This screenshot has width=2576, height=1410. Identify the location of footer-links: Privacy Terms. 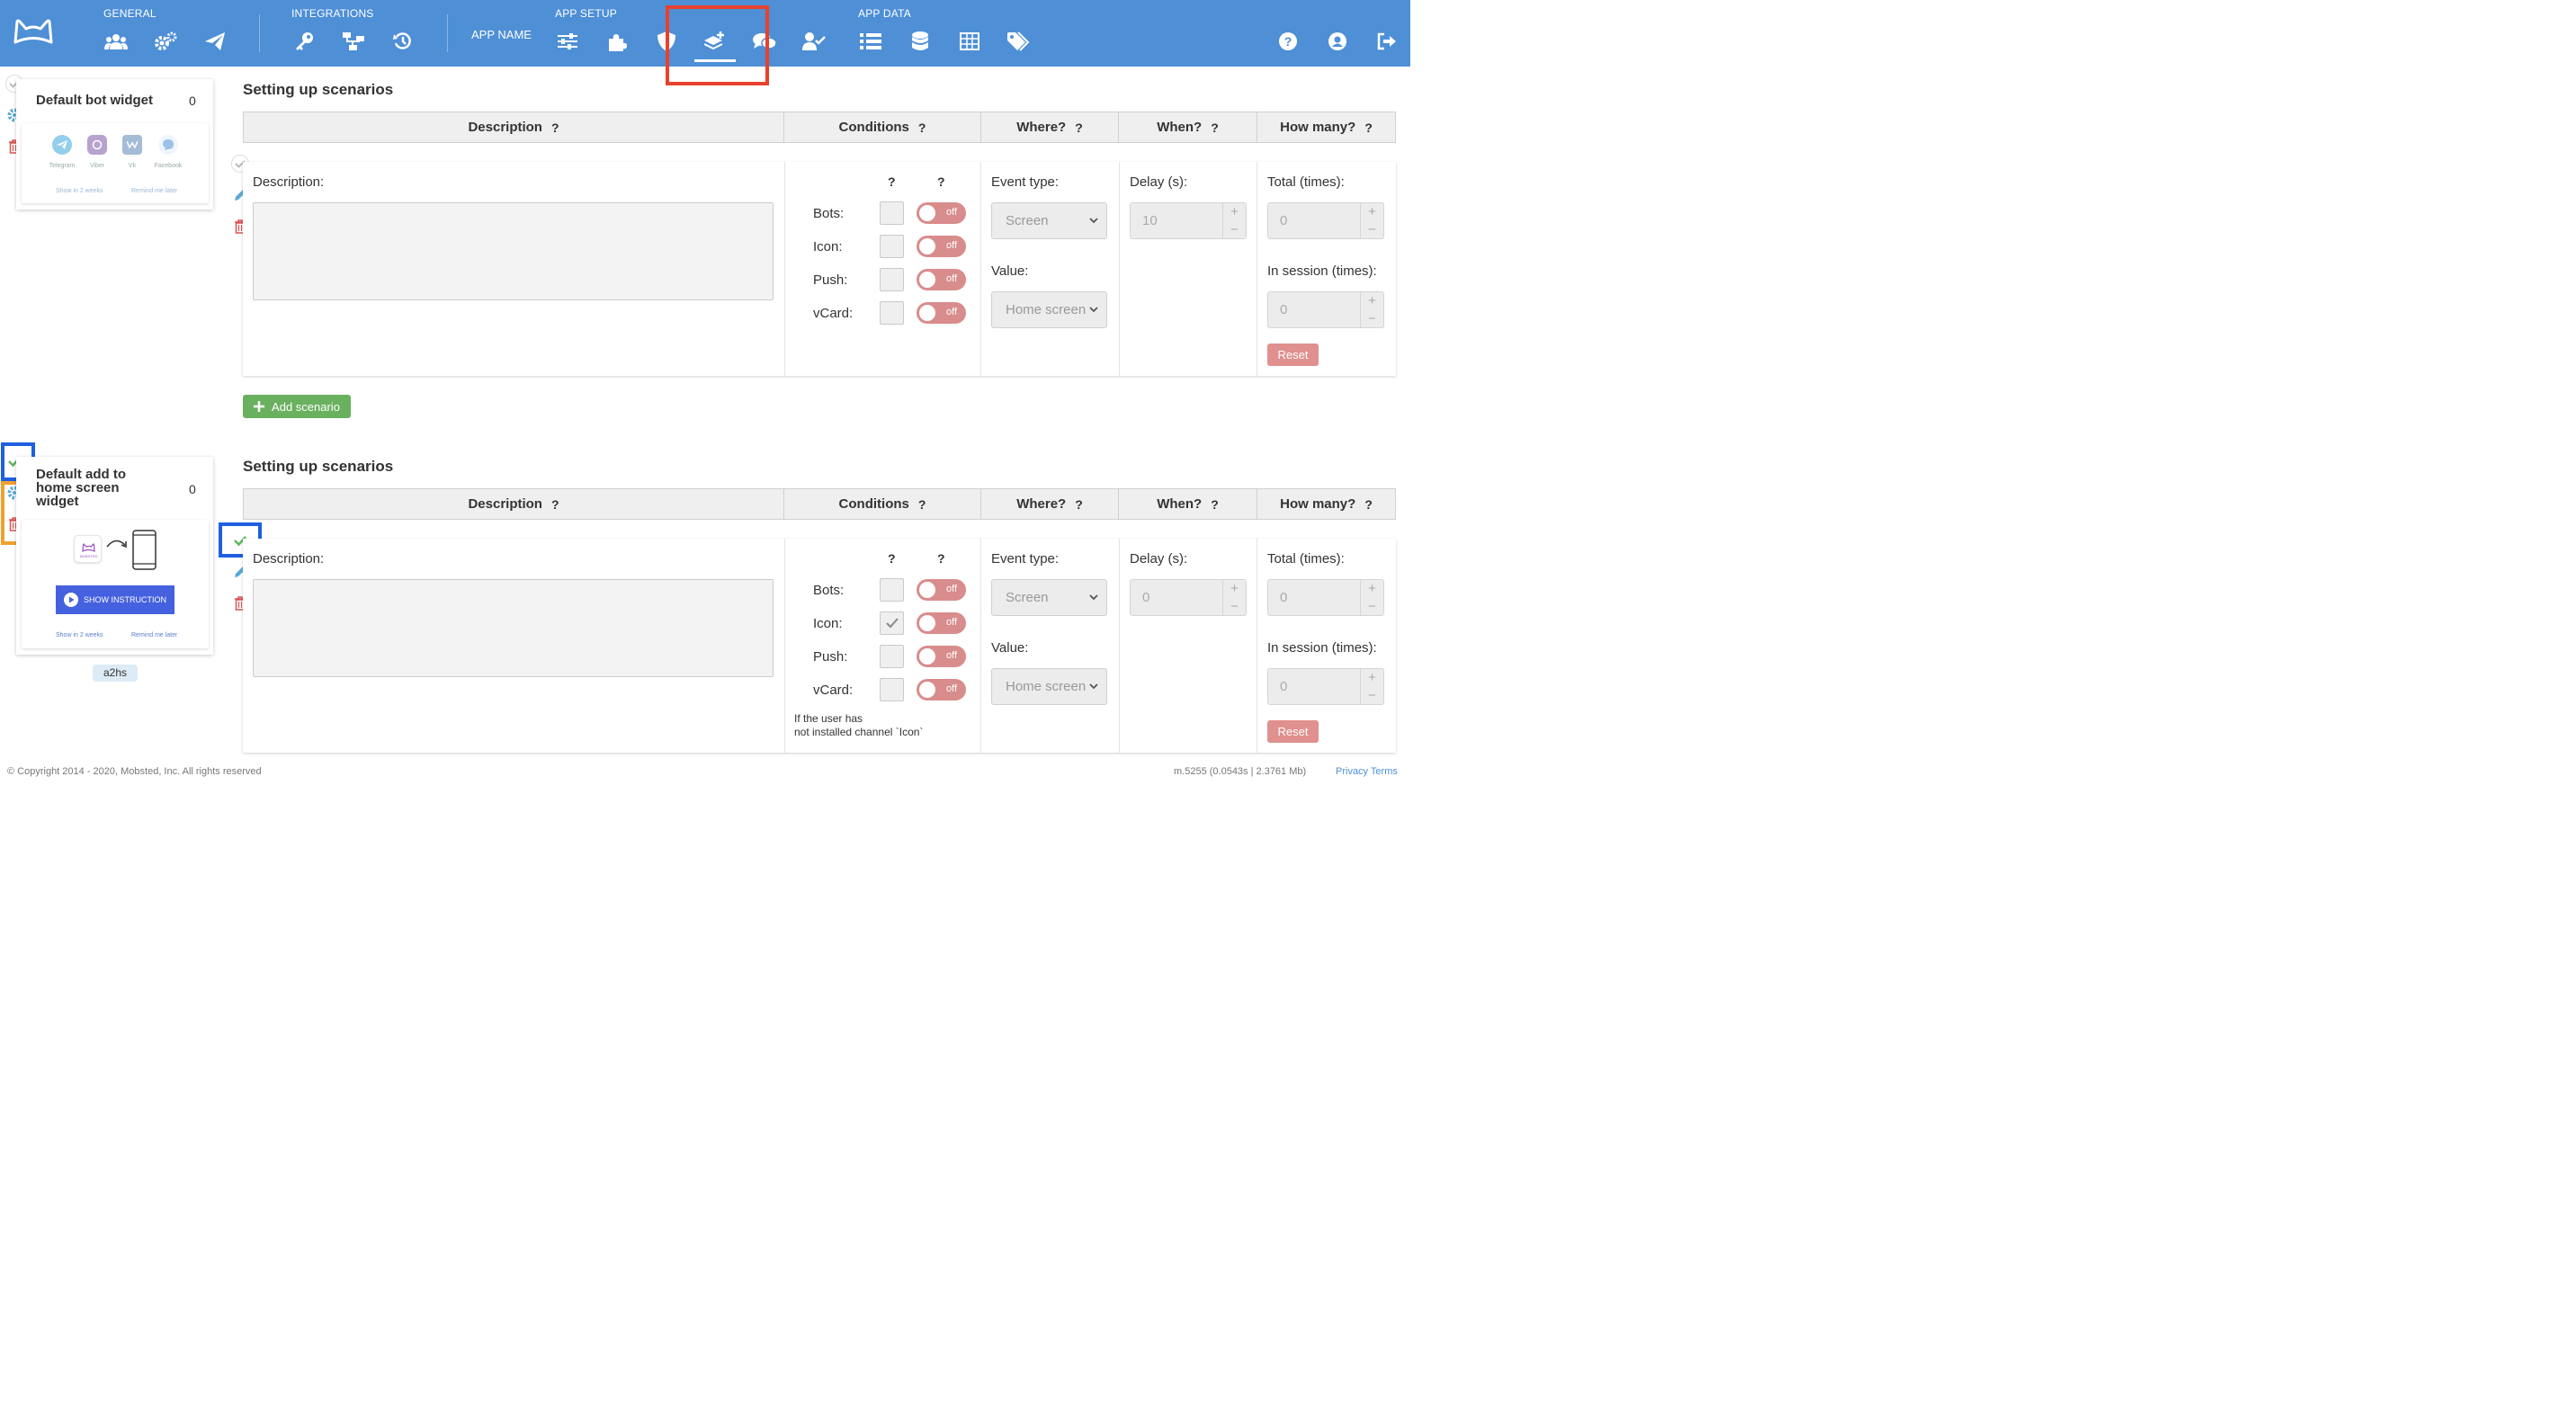
(1367, 772).